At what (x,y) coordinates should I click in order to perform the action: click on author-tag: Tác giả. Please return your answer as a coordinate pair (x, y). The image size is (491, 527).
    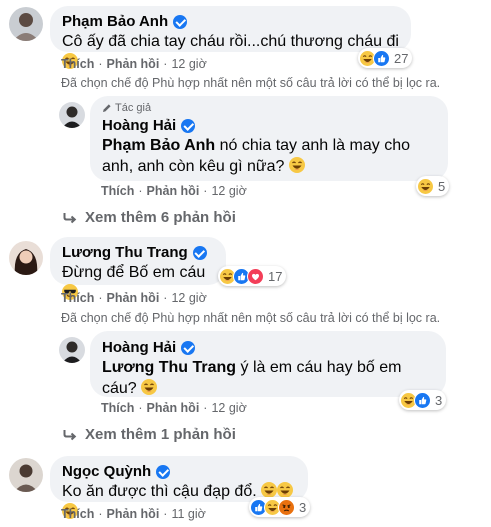
    Looking at the image, I should click on (269, 108).